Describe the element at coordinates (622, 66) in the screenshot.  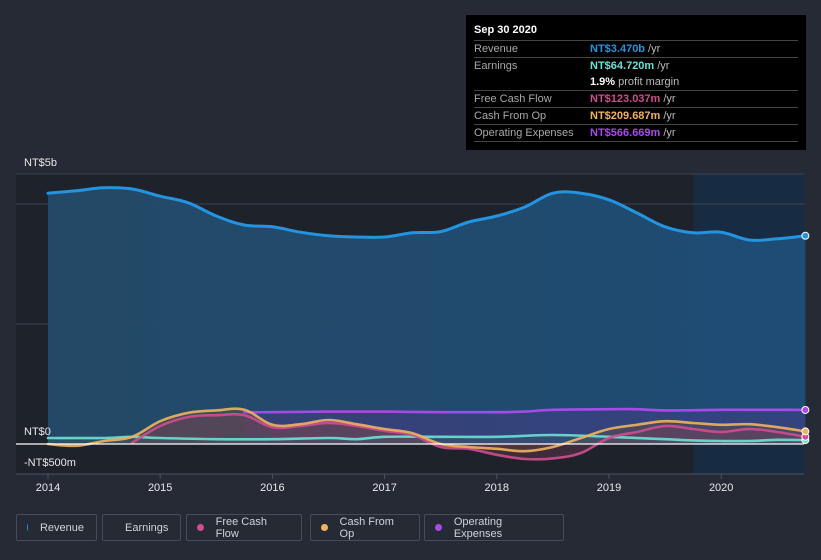
I see `tooltip-row-value: NT$64.720m` at that location.